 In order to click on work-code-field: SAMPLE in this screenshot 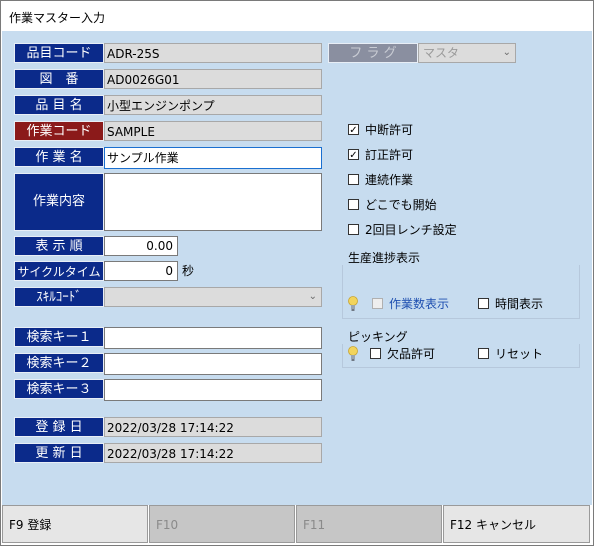, I will do `click(213, 131)`.